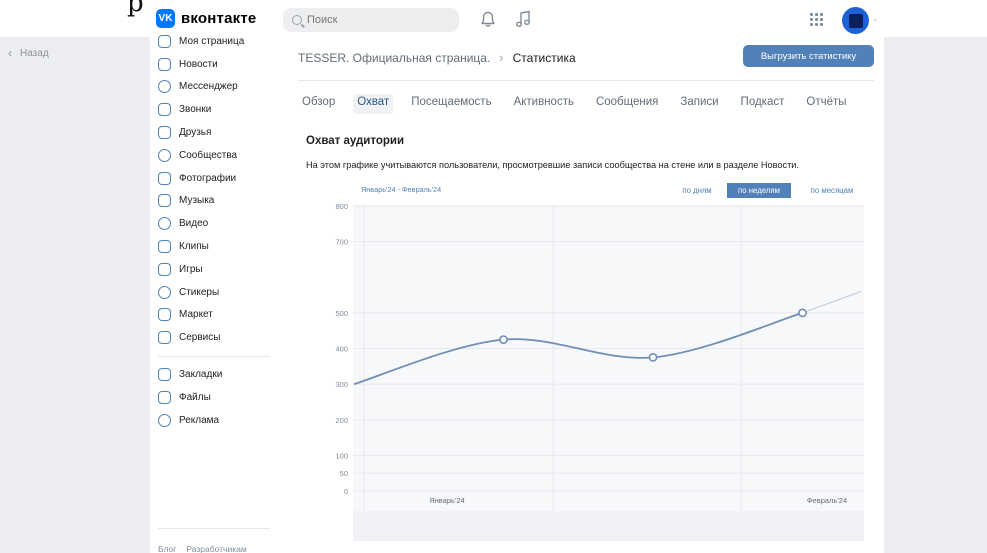 The image size is (987, 553). Describe the element at coordinates (341, 420) in the screenshot. I see `y-tick-label: 200` at that location.